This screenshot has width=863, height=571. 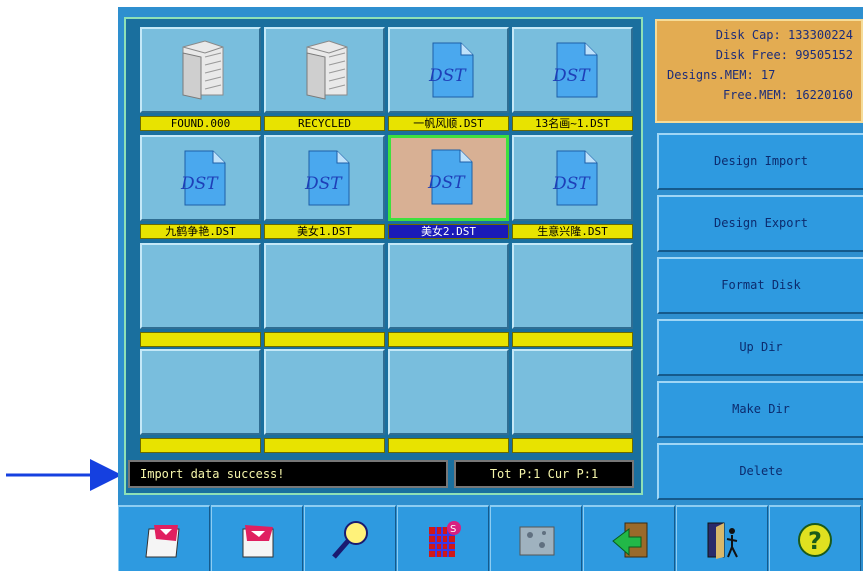 I want to click on up-dir-button: Up Dir, so click(x=760, y=347).